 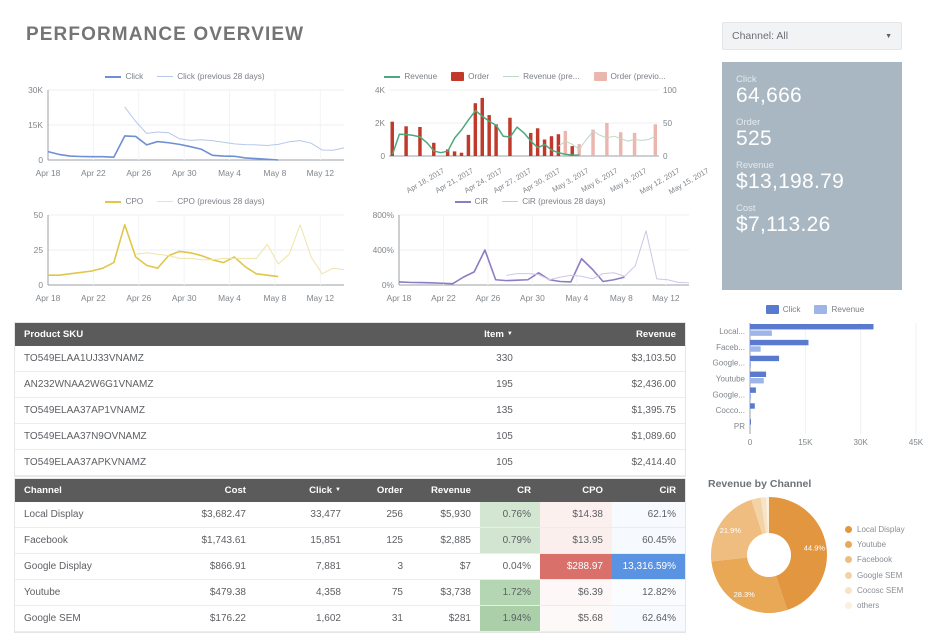 I want to click on donut-legend-item-5: others, so click(x=875, y=605).